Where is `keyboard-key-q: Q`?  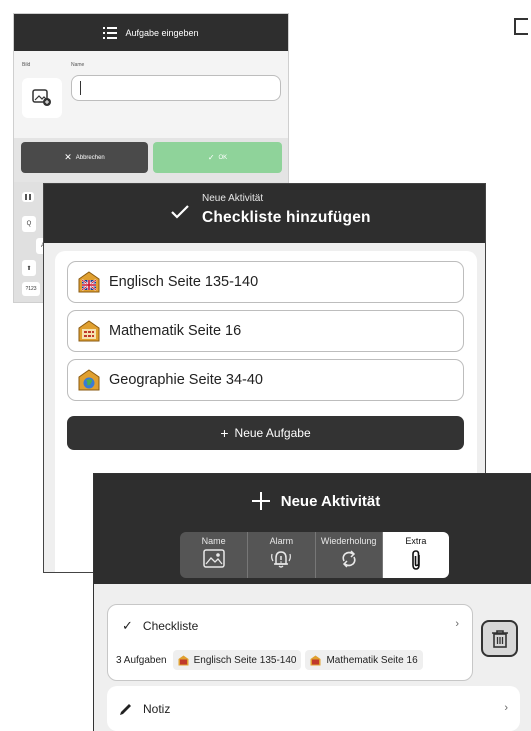 keyboard-key-q: Q is located at coordinates (29, 224).